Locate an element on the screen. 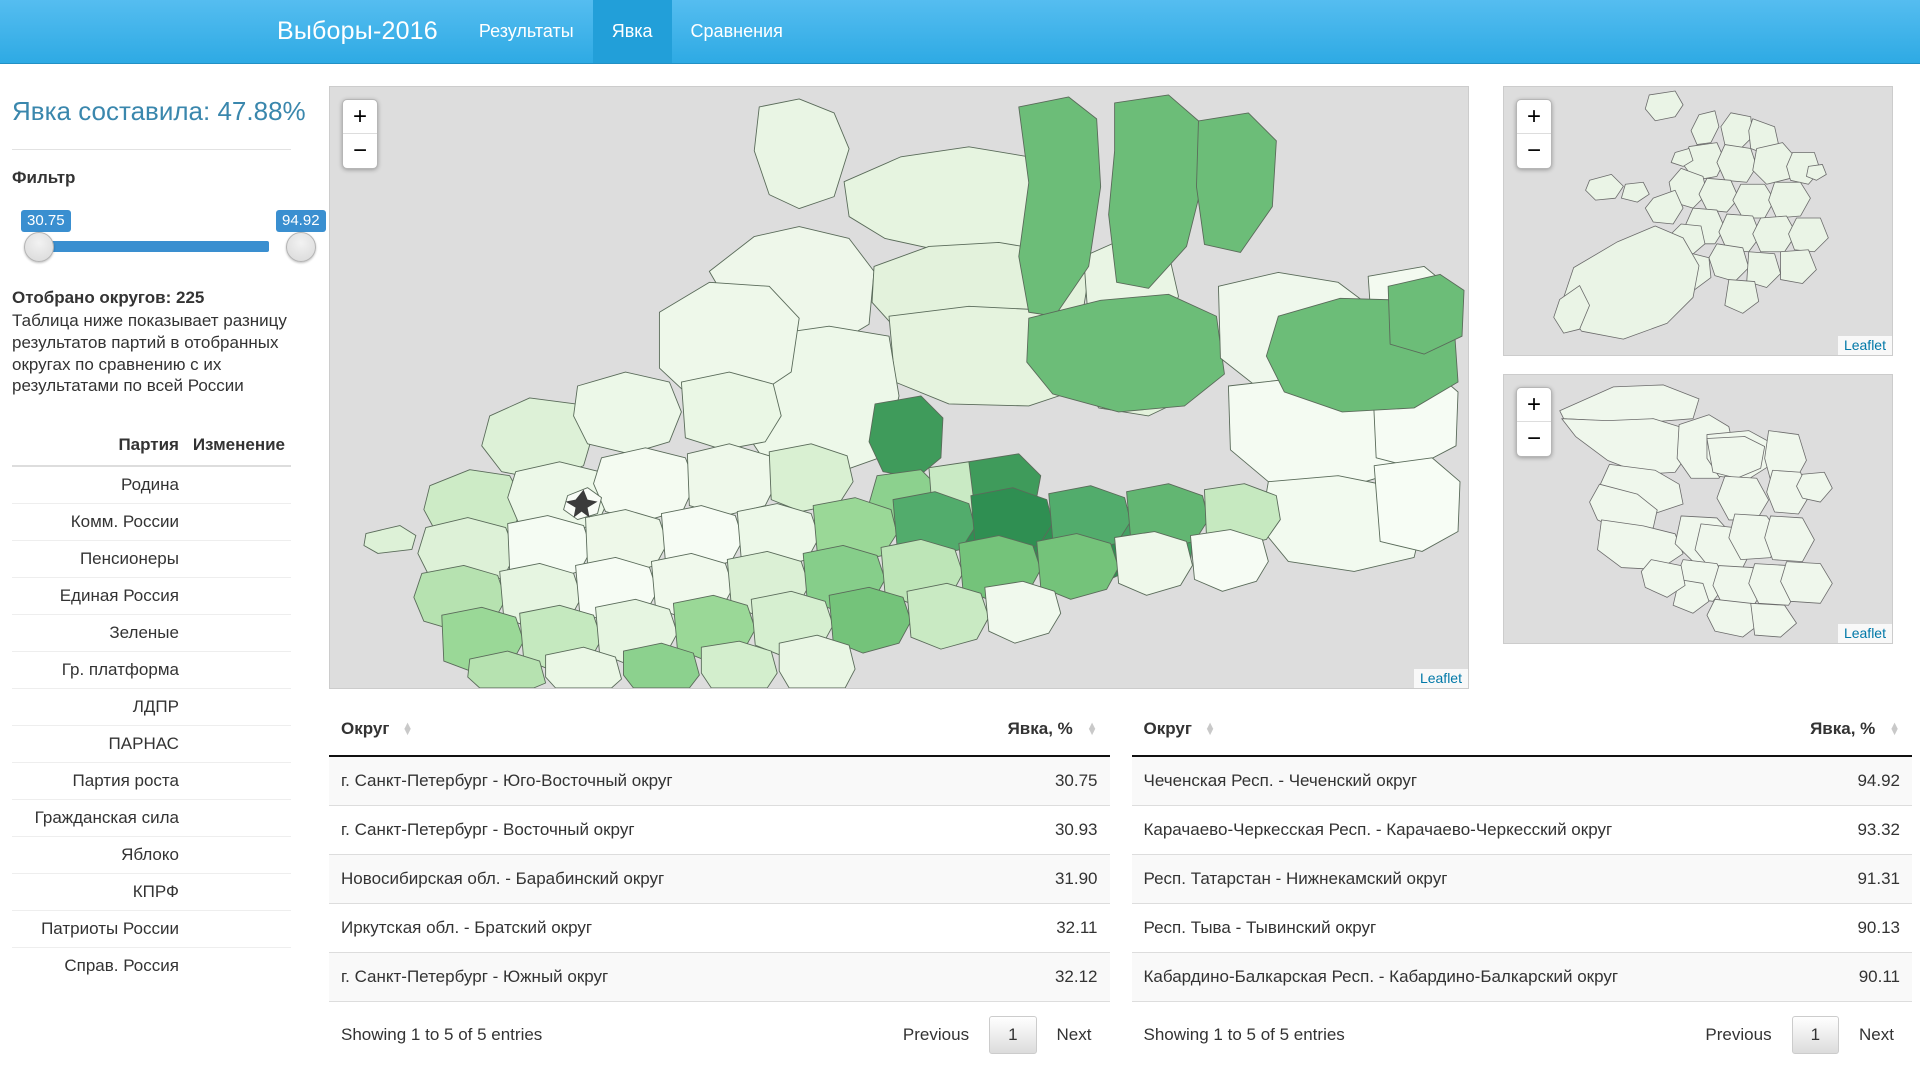 This screenshot has width=1920, height=1080. highest-turnout-header-district: Округ ▲ ▼ is located at coordinates (1449, 731).